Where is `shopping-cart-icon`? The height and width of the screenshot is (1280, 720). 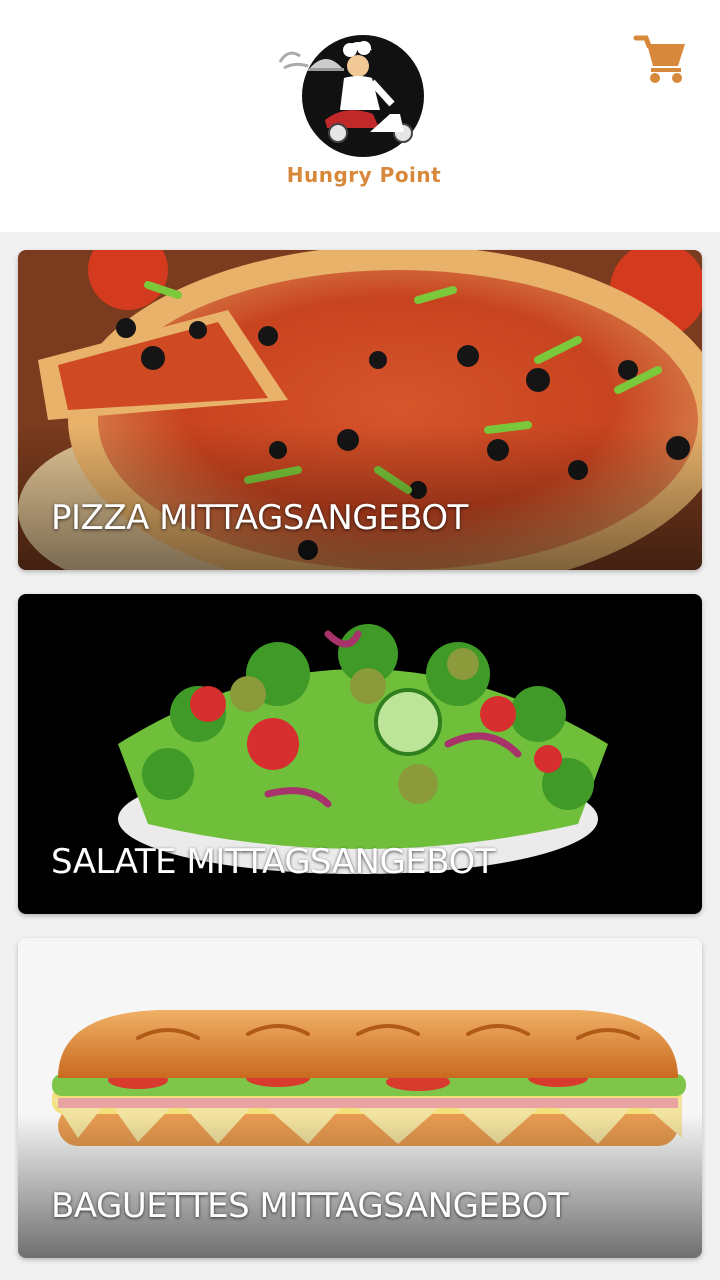
shopping-cart-icon is located at coordinates (659, 59).